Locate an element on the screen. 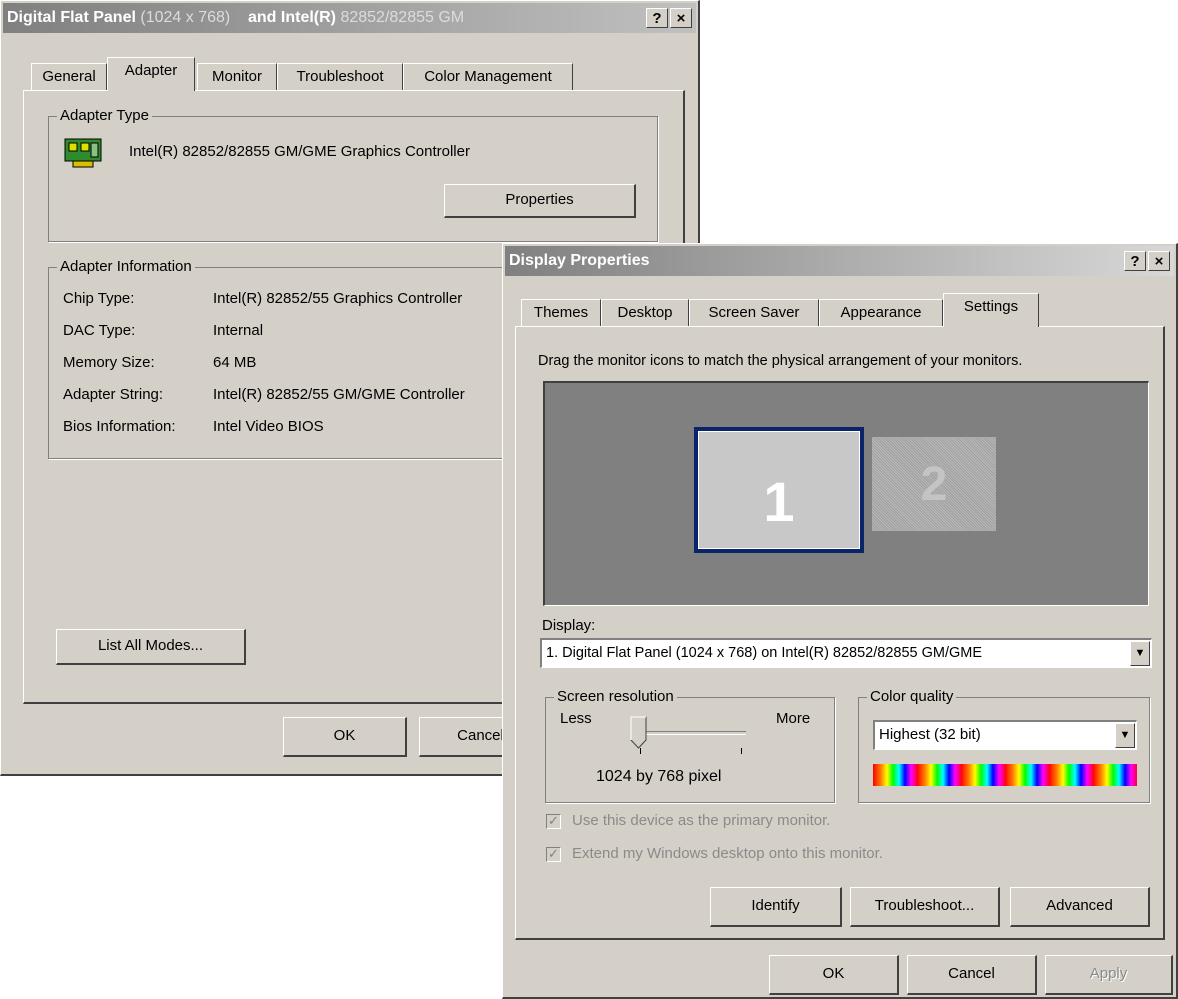  ok-button: OK is located at coordinates (834, 975).